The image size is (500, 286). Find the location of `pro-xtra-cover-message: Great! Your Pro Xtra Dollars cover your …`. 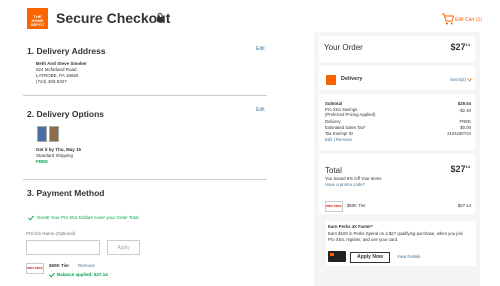

pro-xtra-cover-message: Great! Your Pro Xtra Dollars cover your … is located at coordinates (88, 217).